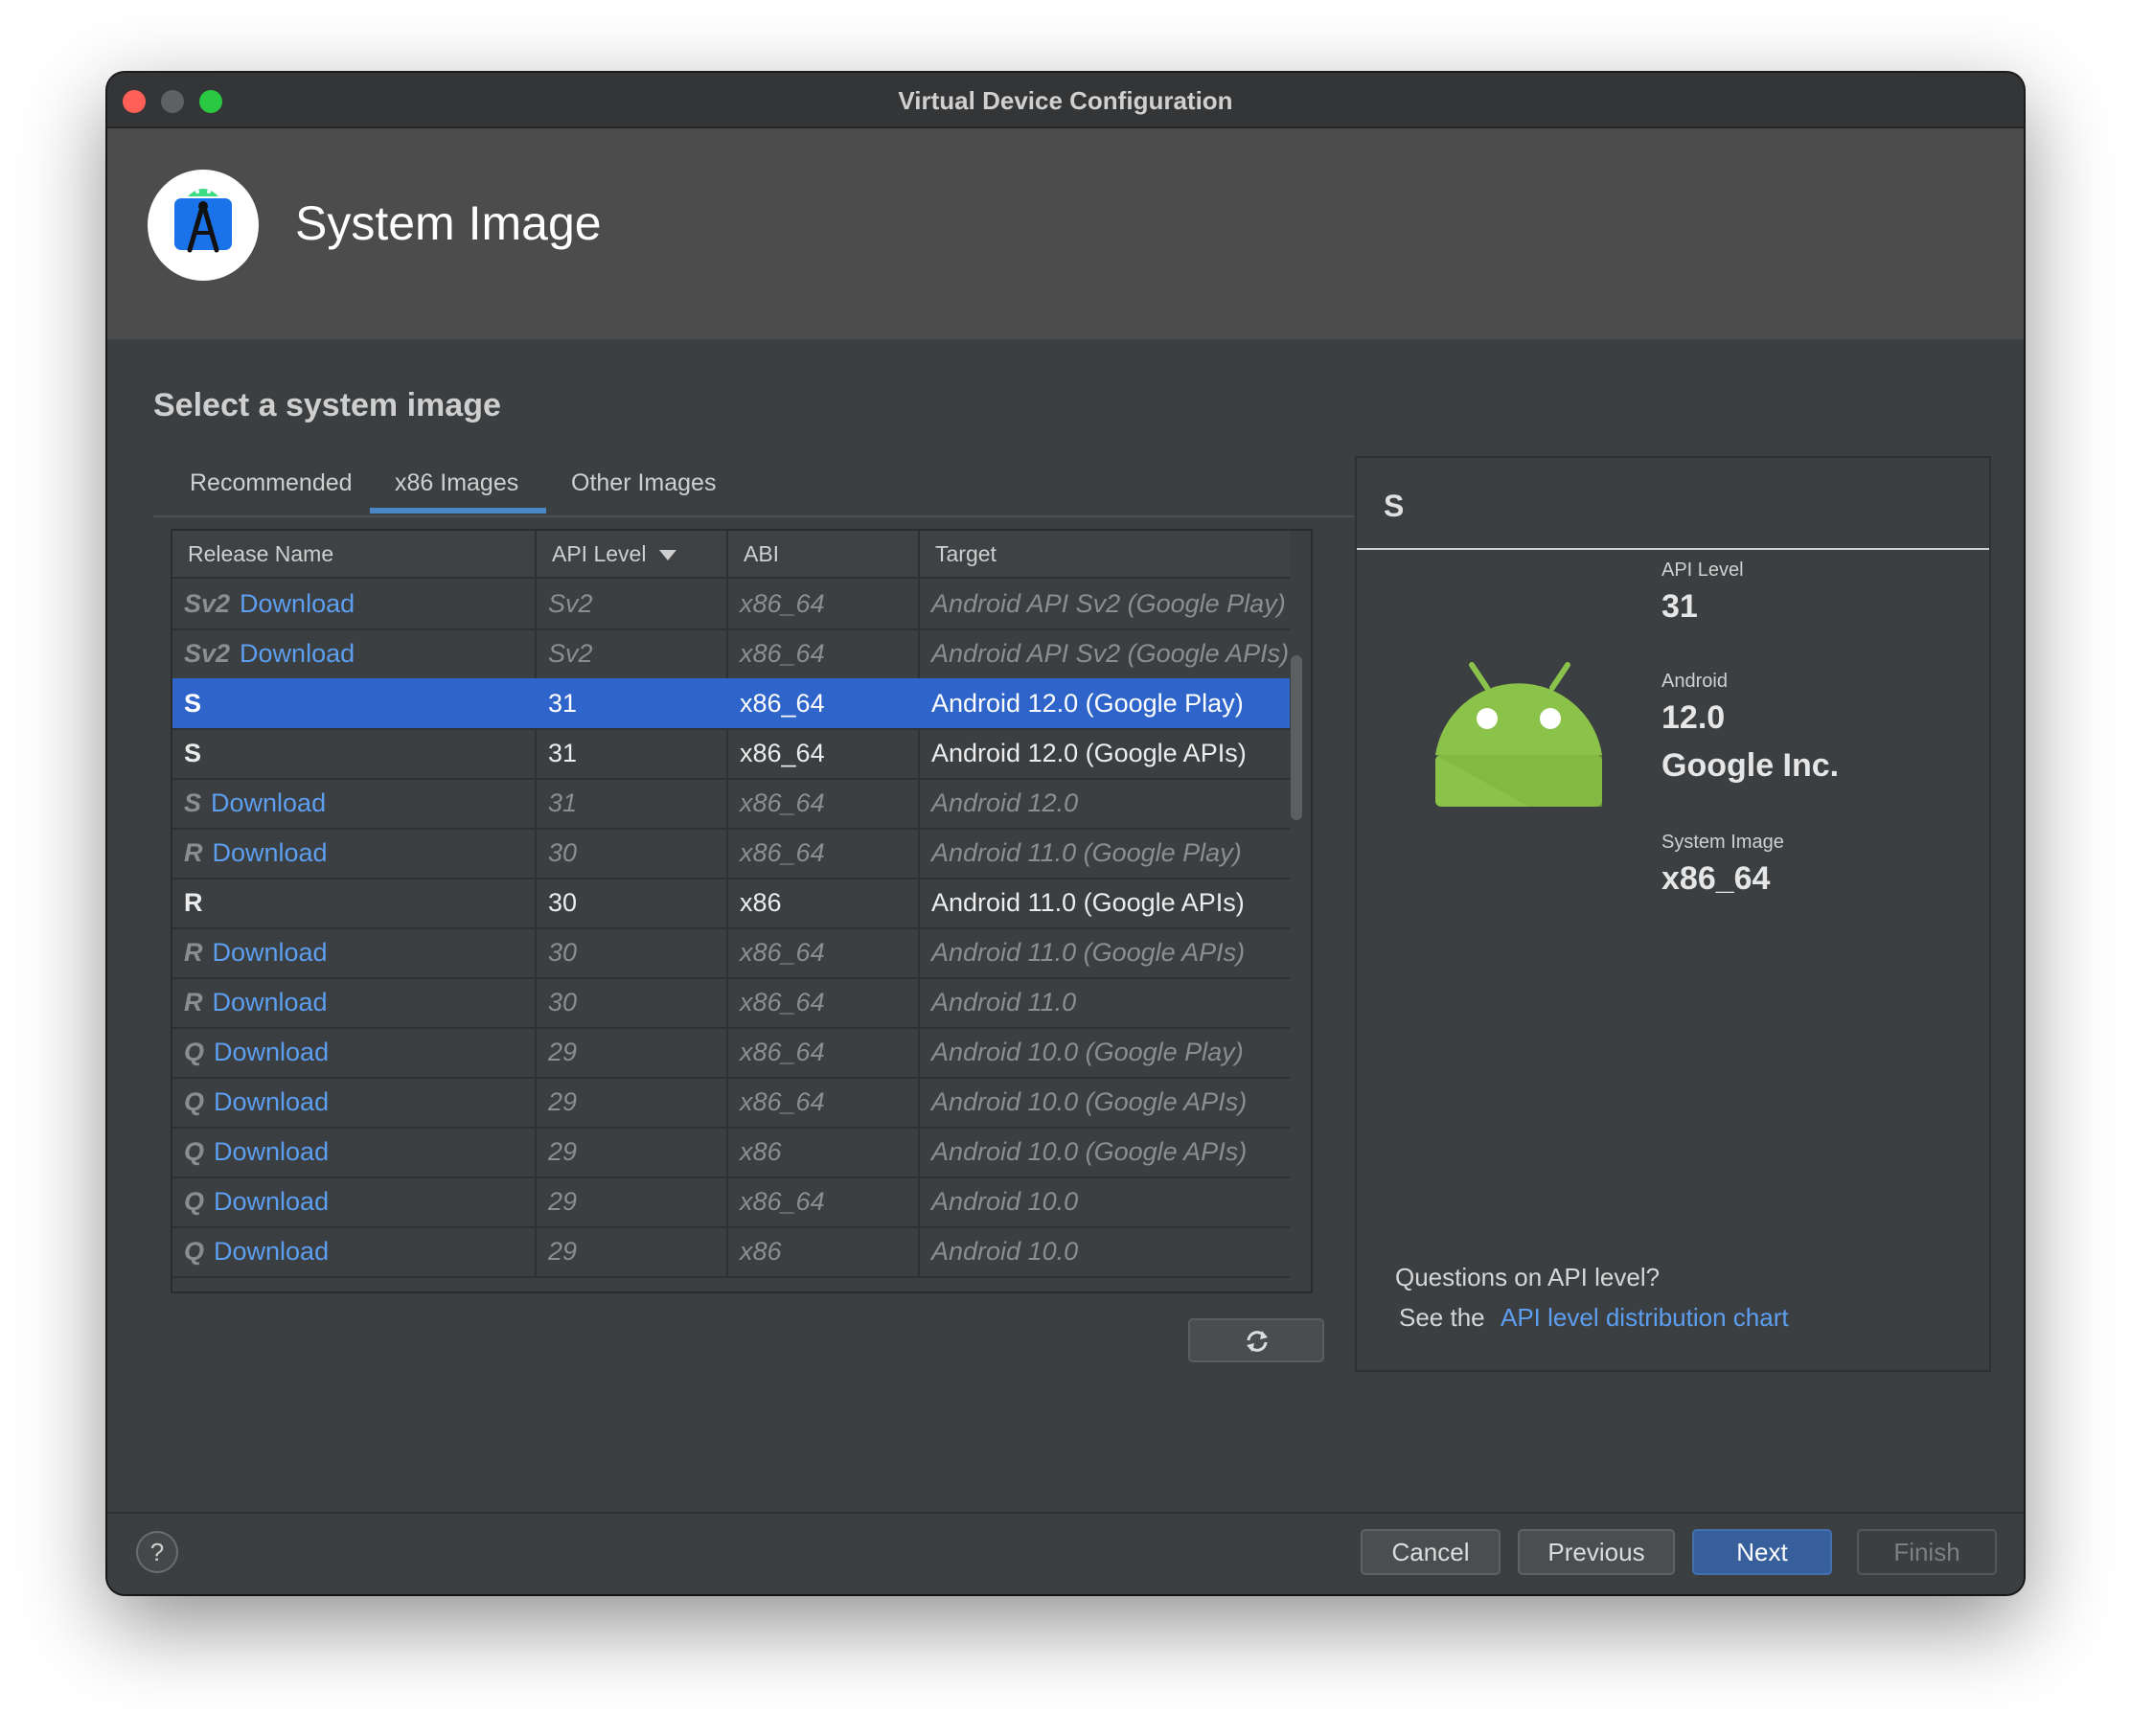 This screenshot has height=1736, width=2131. Describe the element at coordinates (355, 554) in the screenshot. I see `column-header-release-name: Release Name` at that location.